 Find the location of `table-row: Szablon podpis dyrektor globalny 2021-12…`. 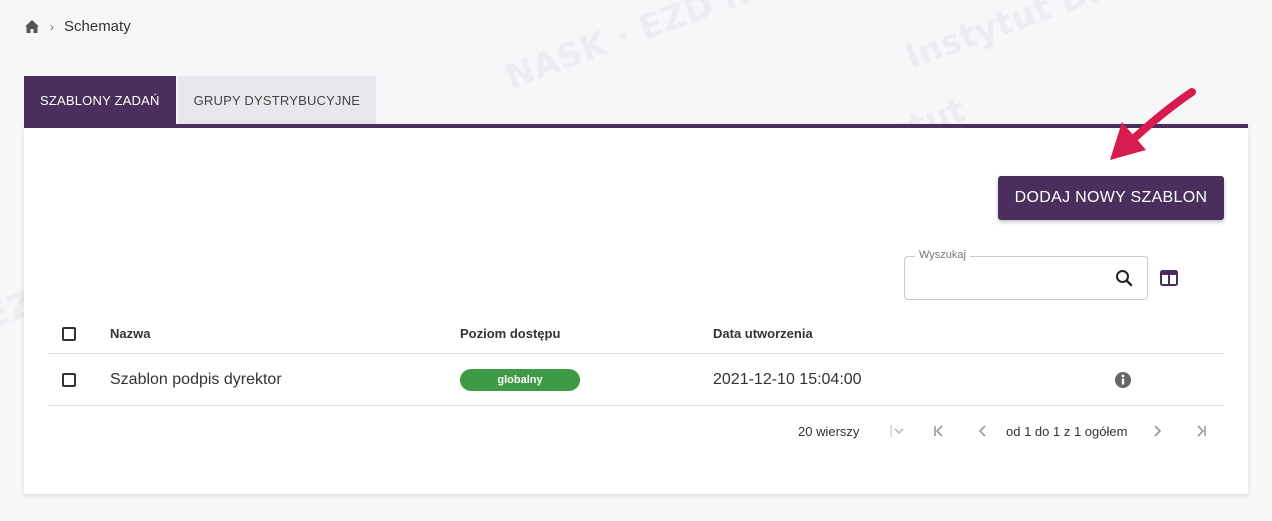

table-row: Szablon podpis dyrektor globalny 2021-12… is located at coordinates (636, 380).